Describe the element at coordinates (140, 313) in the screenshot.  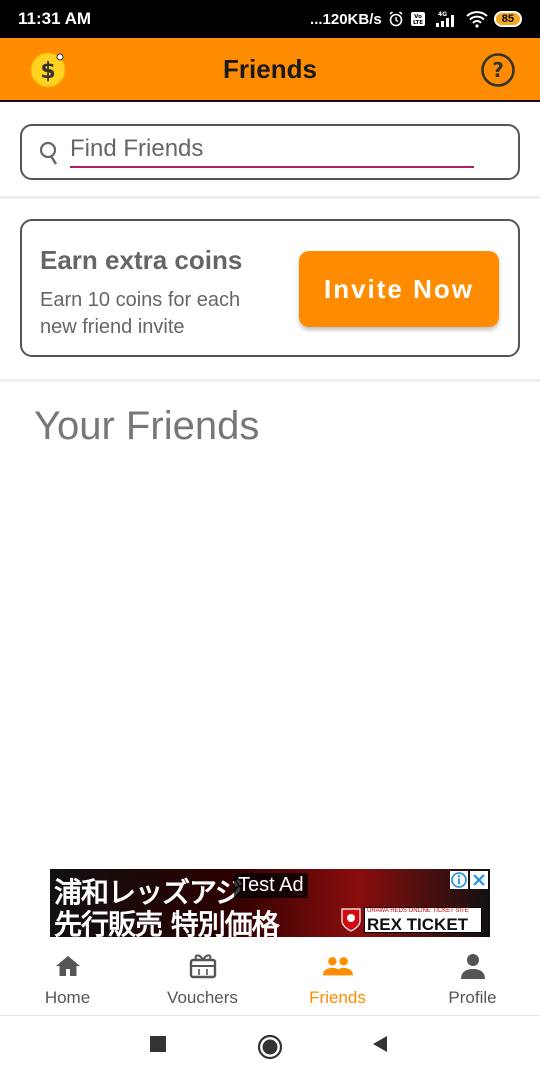
I see `invite-description: Earn 10 coins for each new friend invite` at that location.